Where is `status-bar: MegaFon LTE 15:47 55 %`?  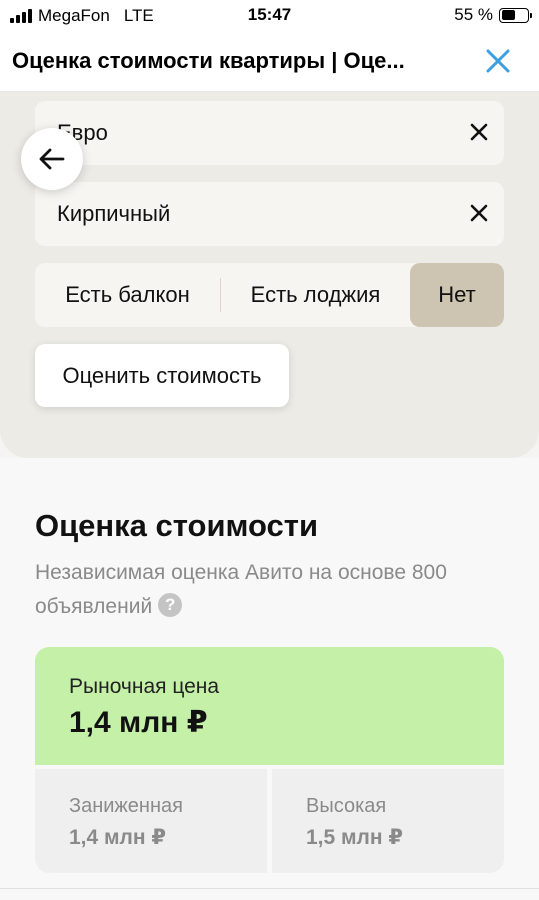
status-bar: MegaFon LTE 15:47 55 % is located at coordinates (269, 16).